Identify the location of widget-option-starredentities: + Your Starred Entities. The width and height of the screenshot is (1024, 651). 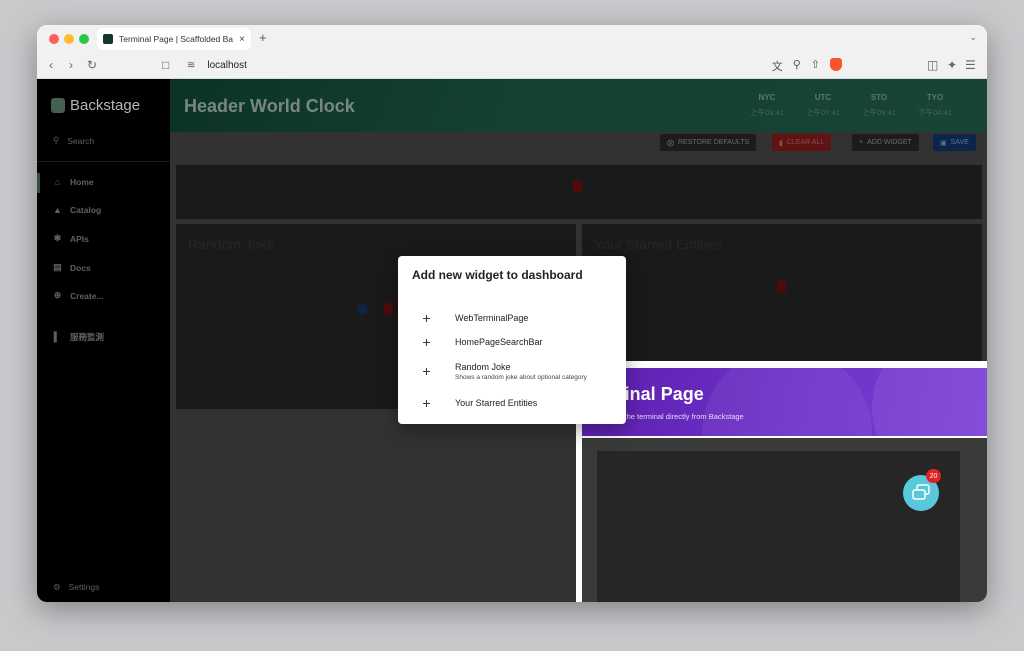
(512, 403).